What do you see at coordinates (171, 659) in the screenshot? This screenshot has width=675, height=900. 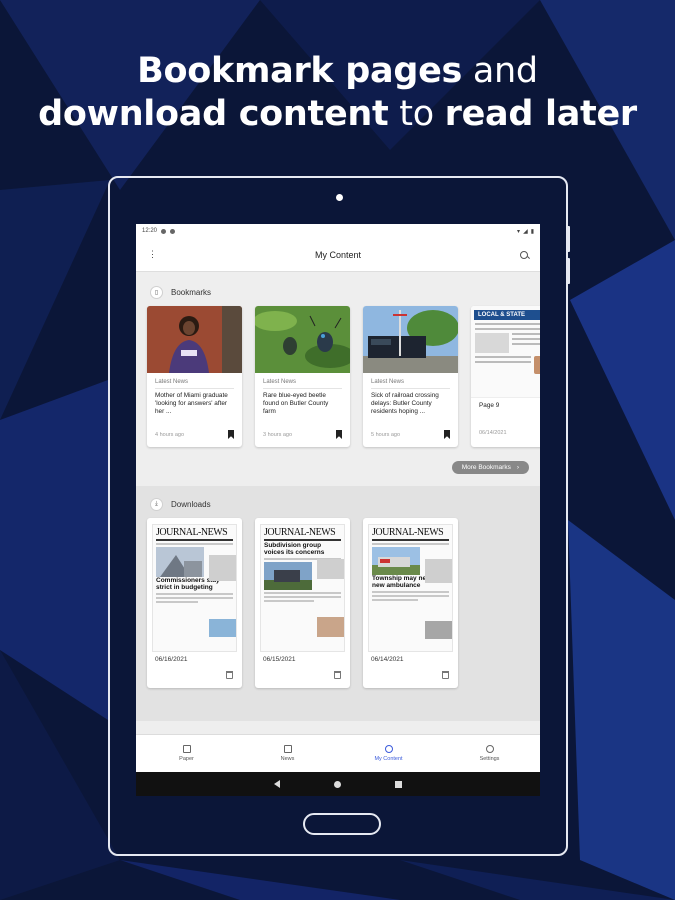 I see `download-date: 06/16/2021` at bounding box center [171, 659].